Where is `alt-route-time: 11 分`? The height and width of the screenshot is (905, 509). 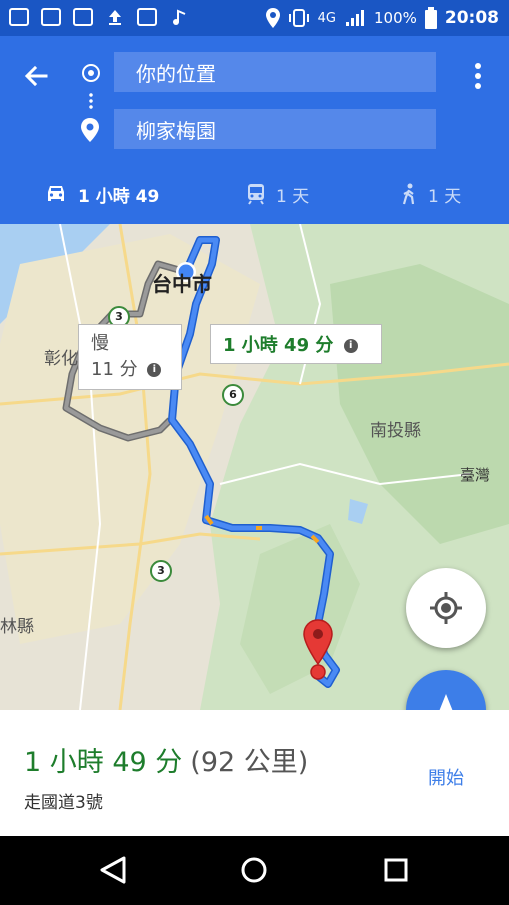
alt-route-time: 11 分 is located at coordinates (114, 369).